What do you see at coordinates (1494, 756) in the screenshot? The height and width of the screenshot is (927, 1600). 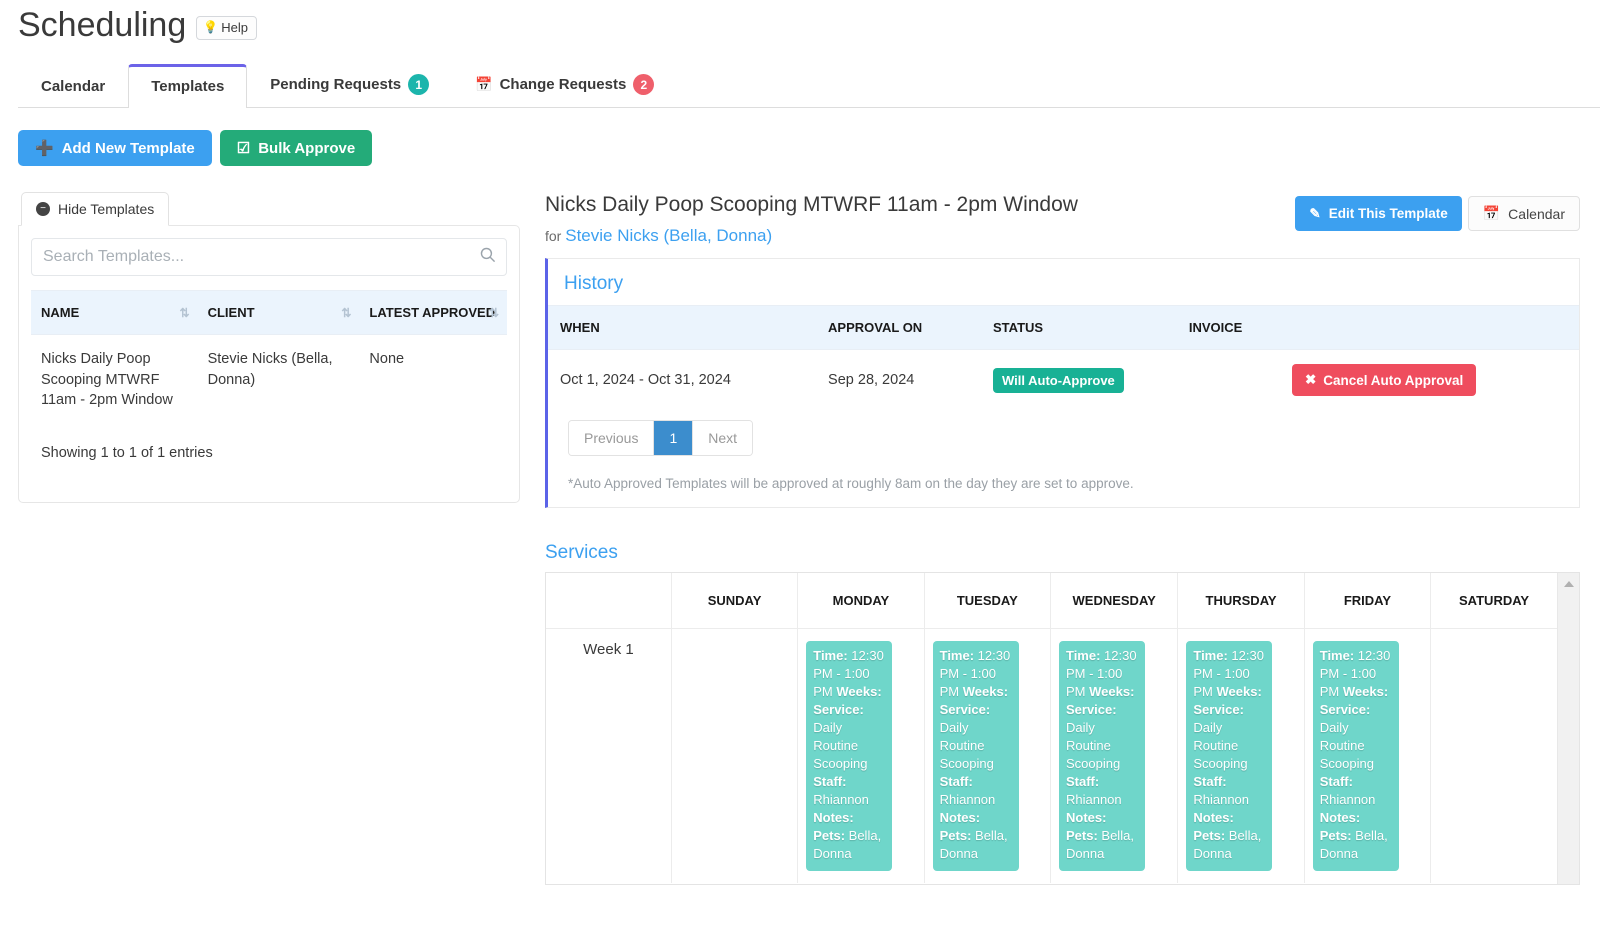 I see `service-cell-saturday` at bounding box center [1494, 756].